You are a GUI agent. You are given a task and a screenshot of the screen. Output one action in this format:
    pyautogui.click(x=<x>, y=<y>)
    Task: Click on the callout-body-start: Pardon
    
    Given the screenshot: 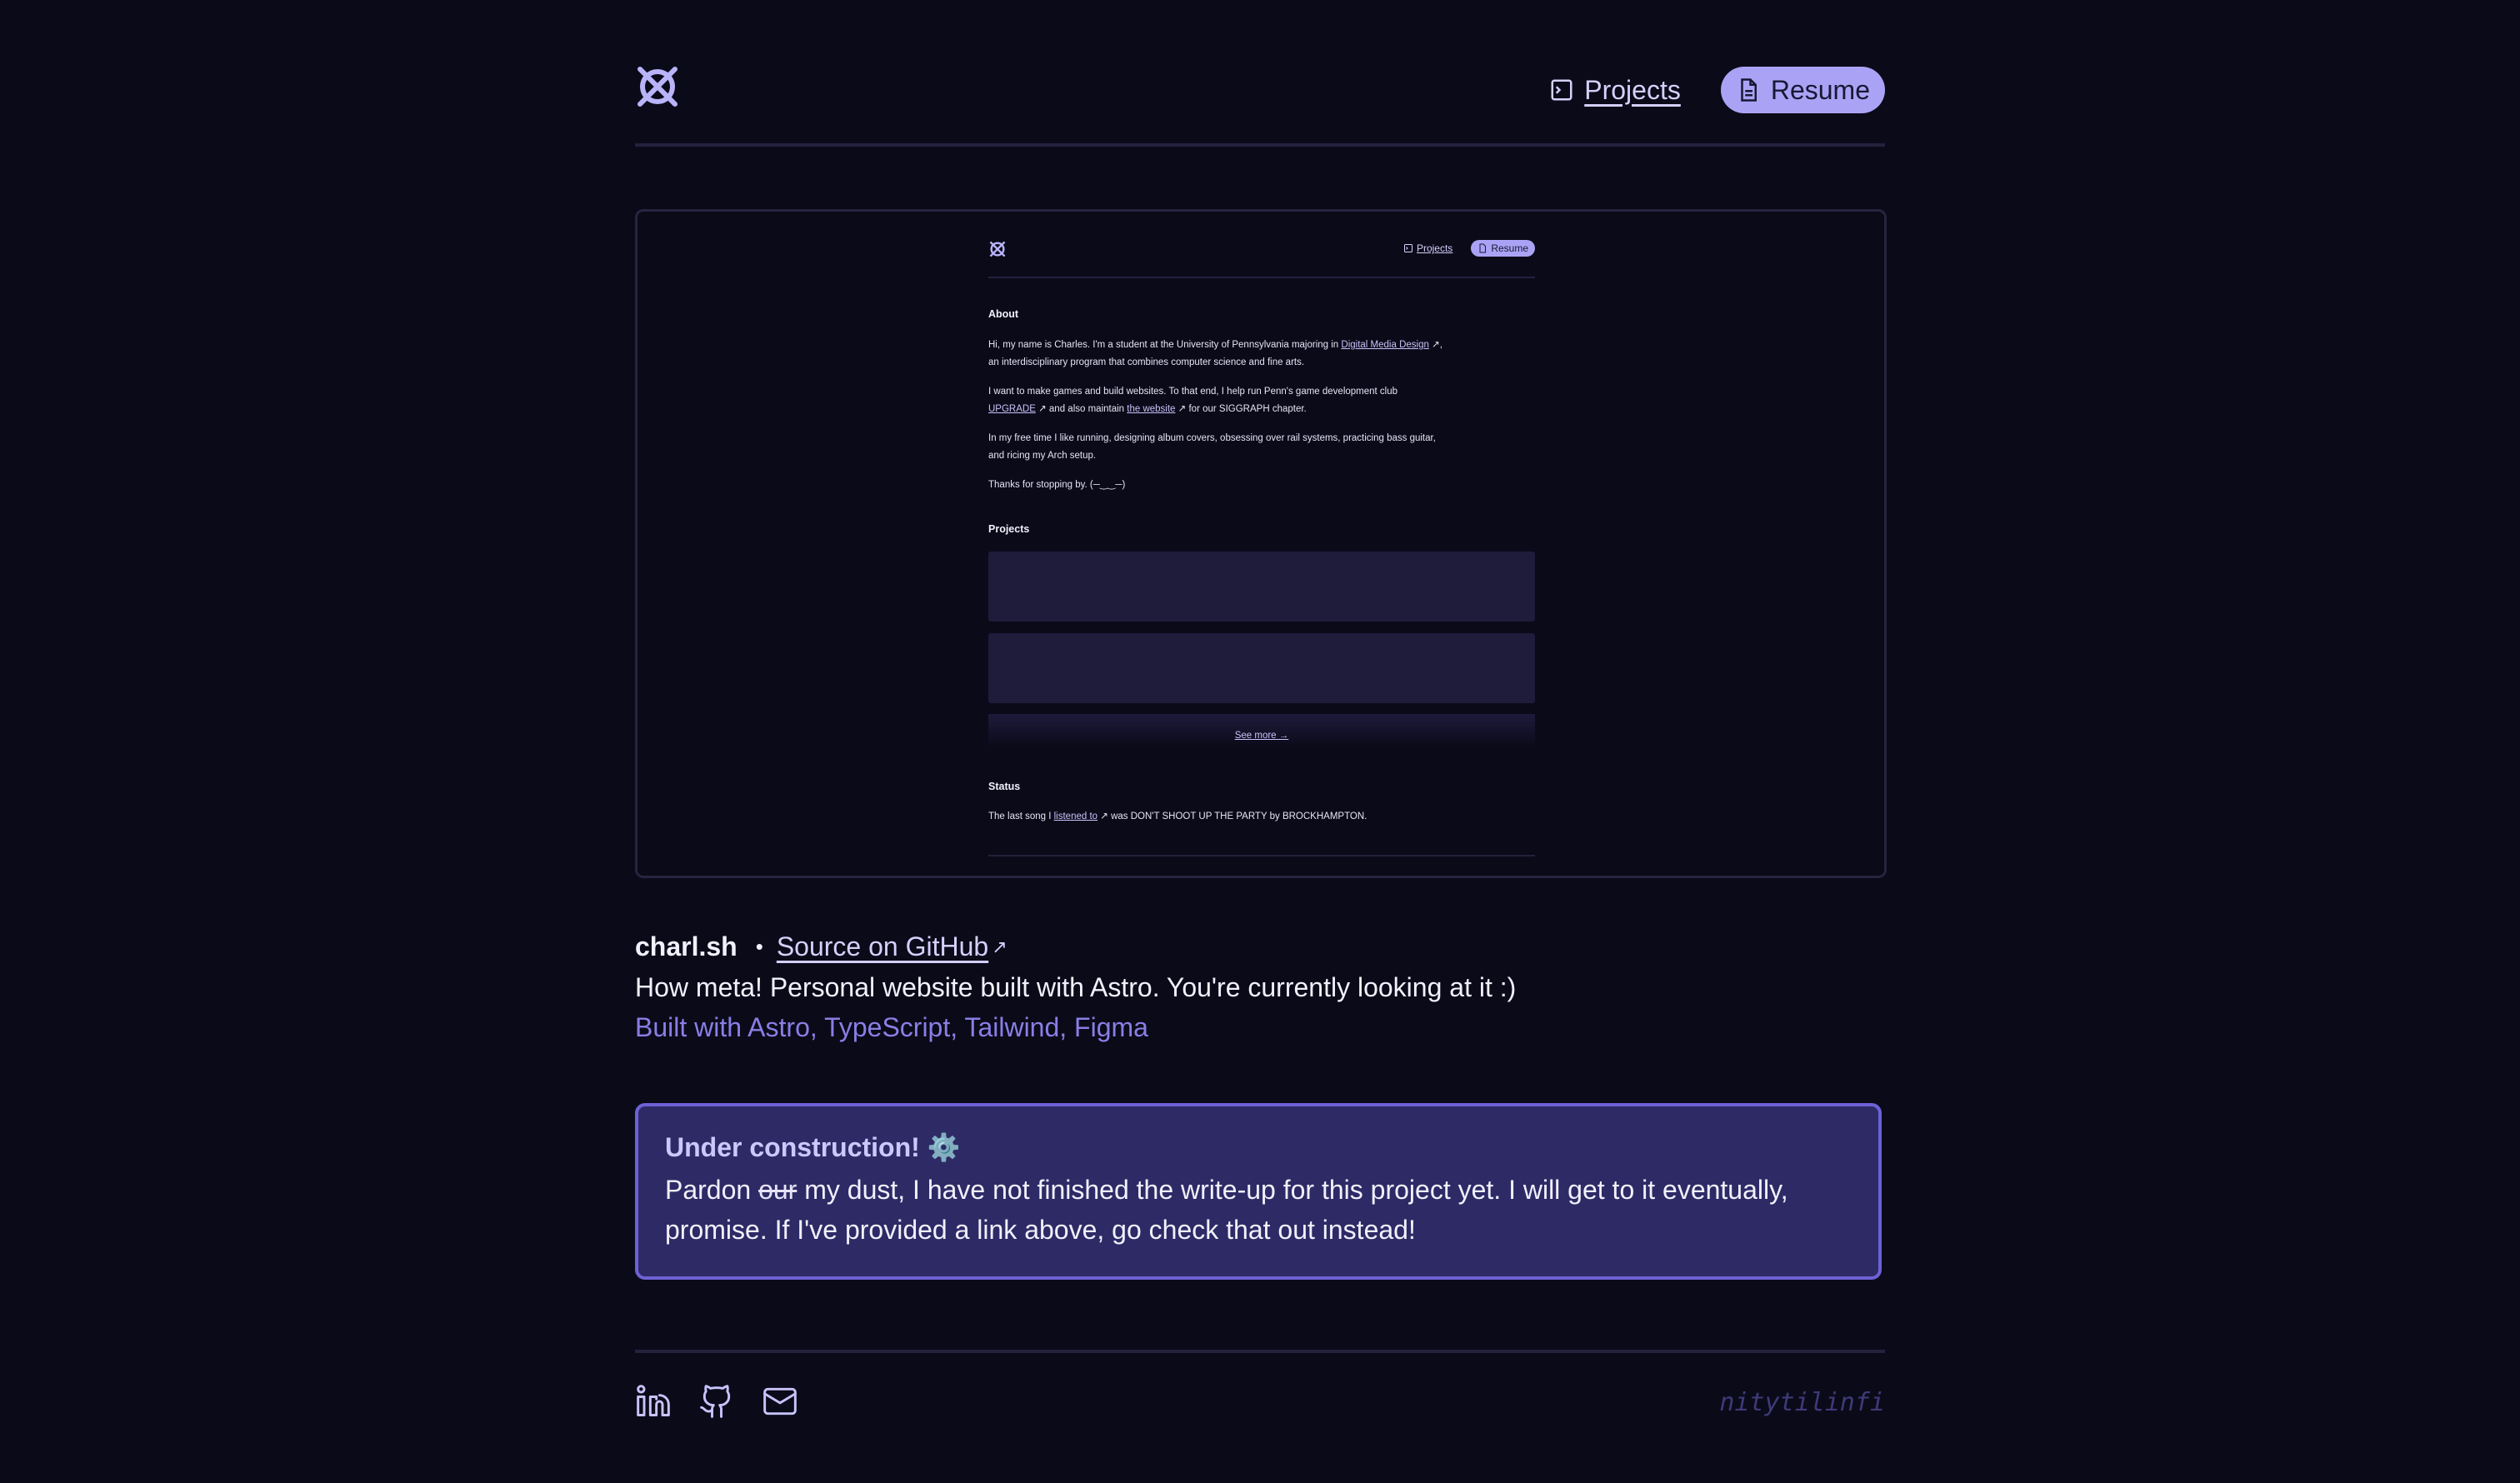 What is the action you would take?
    pyautogui.click(x=712, y=1190)
    